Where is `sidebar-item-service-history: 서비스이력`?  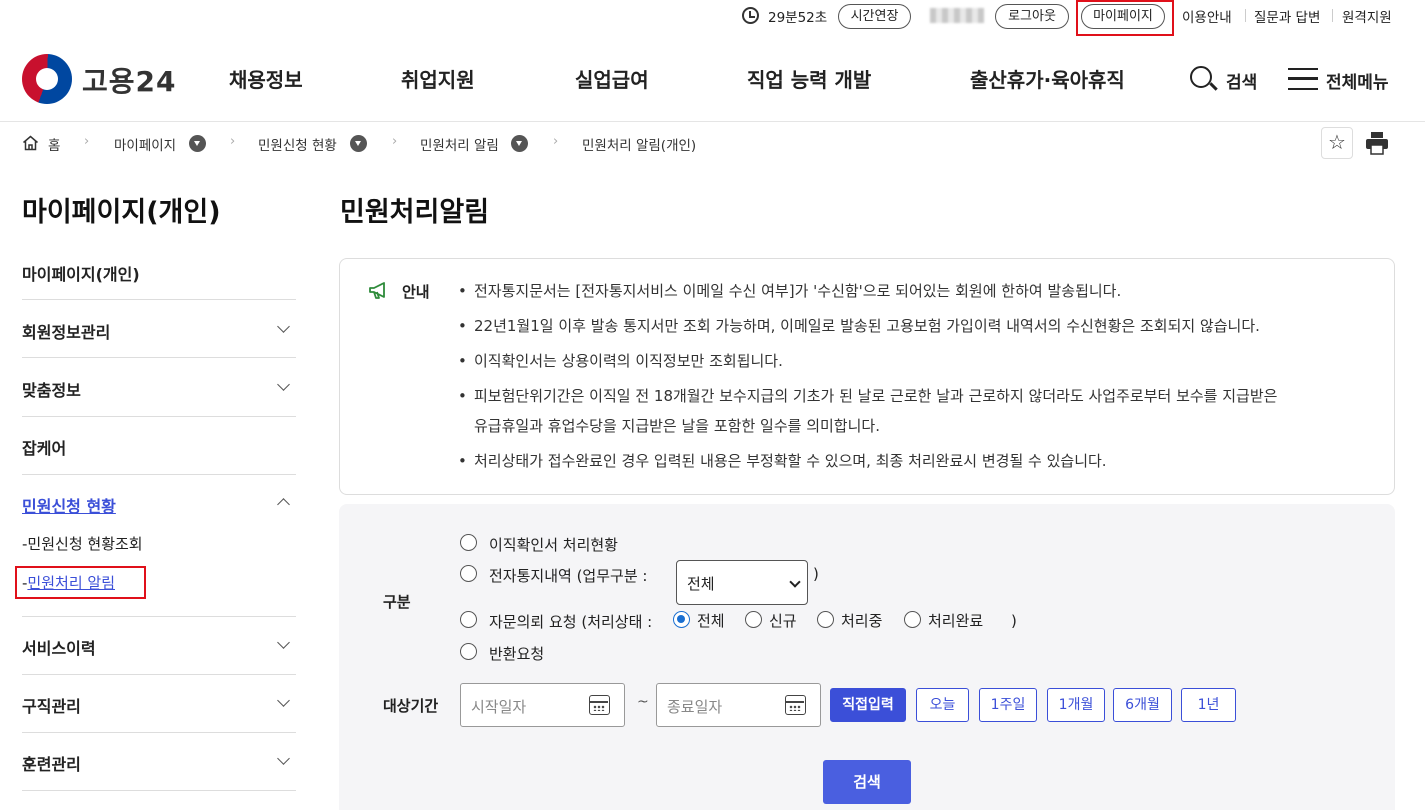 sidebar-item-service-history: 서비스이력 is located at coordinates (159, 647).